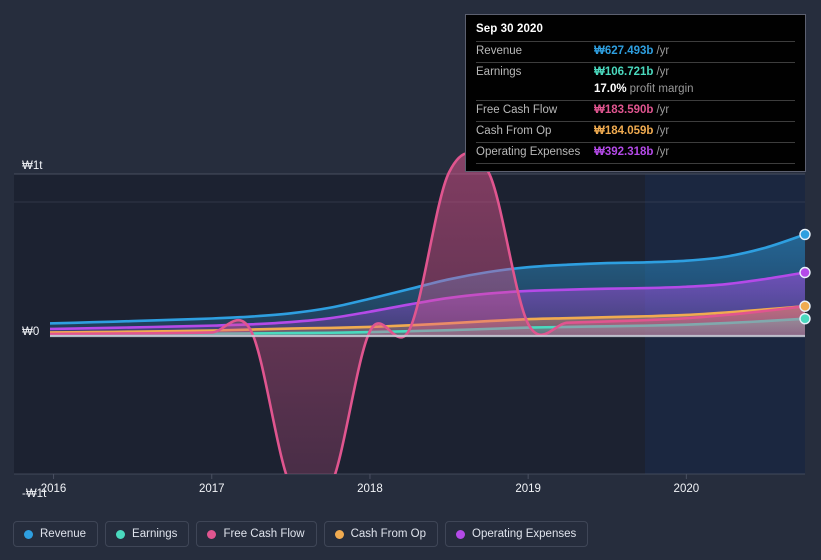  Describe the element at coordinates (624, 152) in the screenshot. I see `tooltip-value-operating-expenses: ₩392.318b` at that location.